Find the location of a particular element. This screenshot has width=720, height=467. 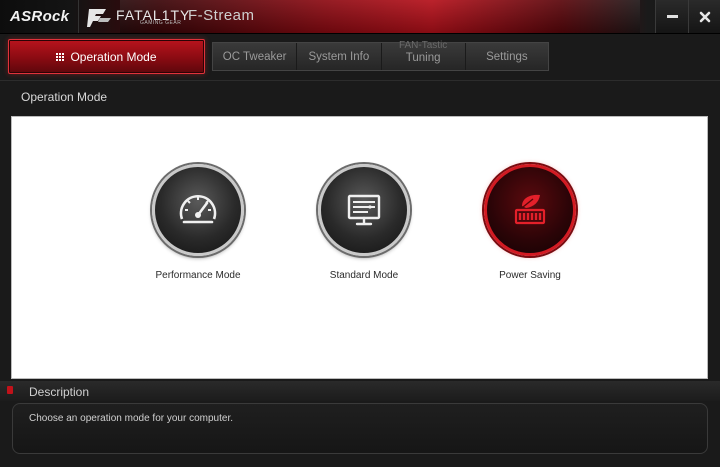

tab-label-line1: FAN-Tastic is located at coordinates (423, 45).